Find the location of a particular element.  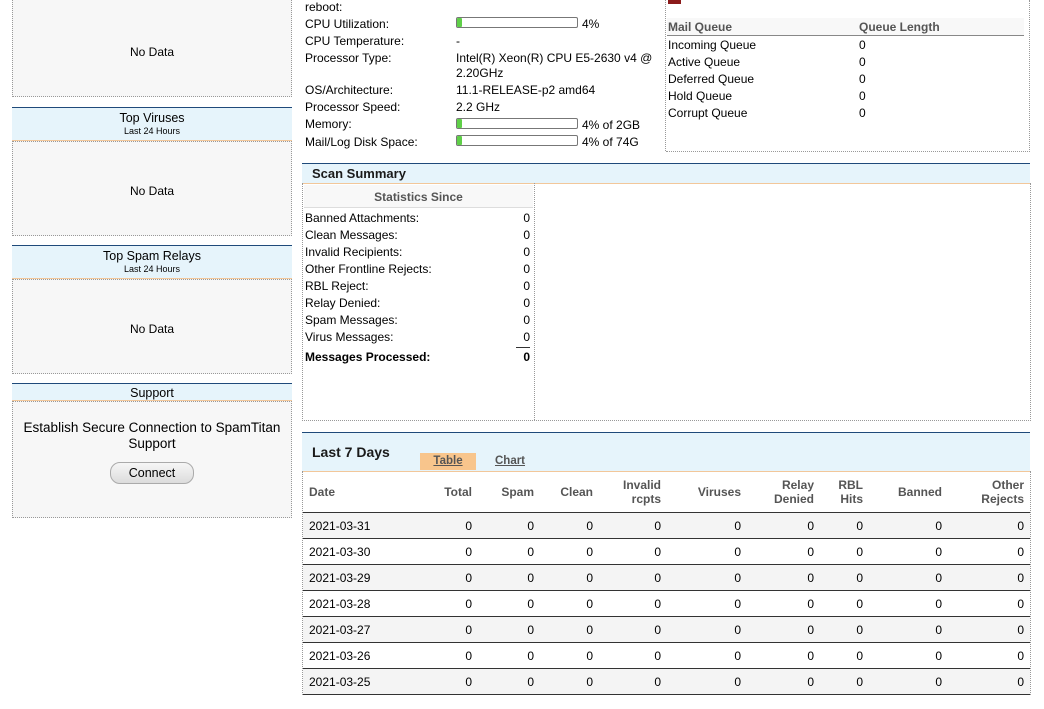

col-total: Total is located at coordinates (444, 492).